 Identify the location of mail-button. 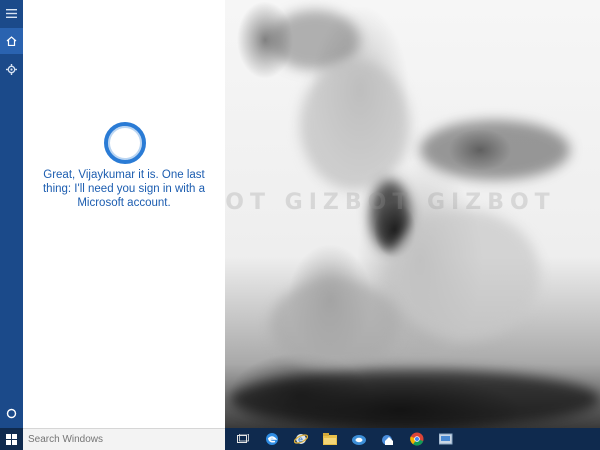
(388, 439).